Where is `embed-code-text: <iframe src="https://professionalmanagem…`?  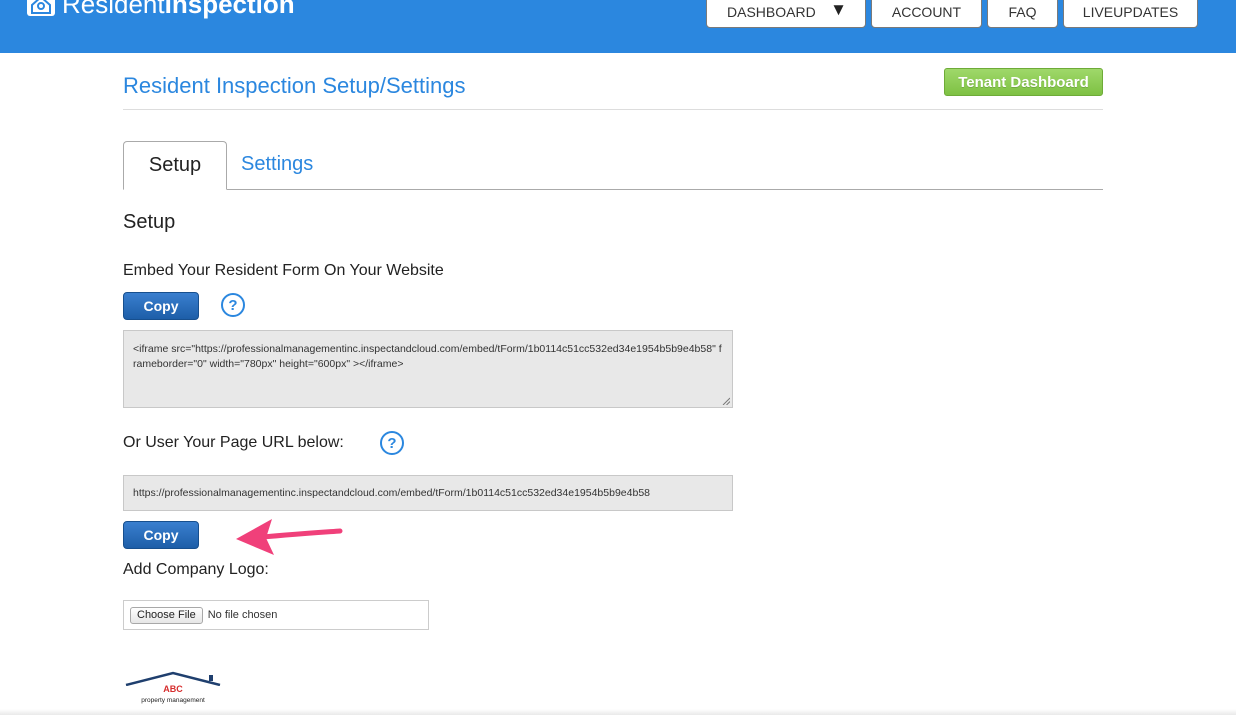
embed-code-text: <iframe src="https://professionalmanagem… is located at coordinates (427, 356).